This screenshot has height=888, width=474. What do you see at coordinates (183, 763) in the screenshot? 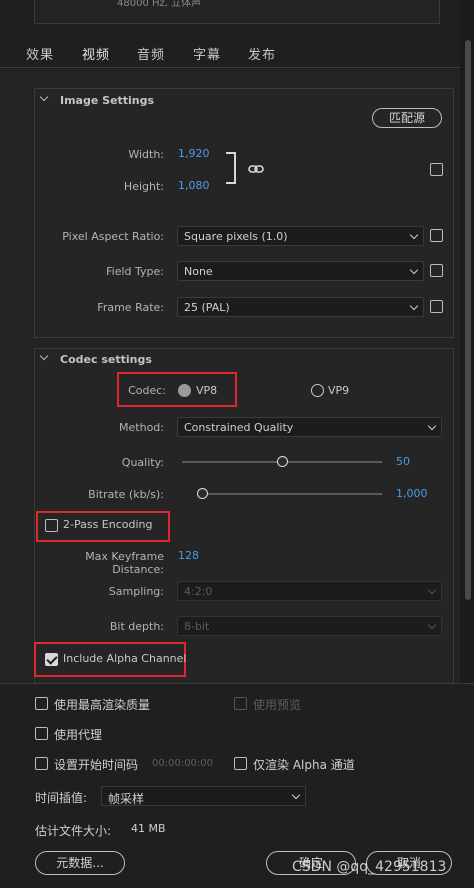
I see `start-timecode-value: 00:00:00:00` at bounding box center [183, 763].